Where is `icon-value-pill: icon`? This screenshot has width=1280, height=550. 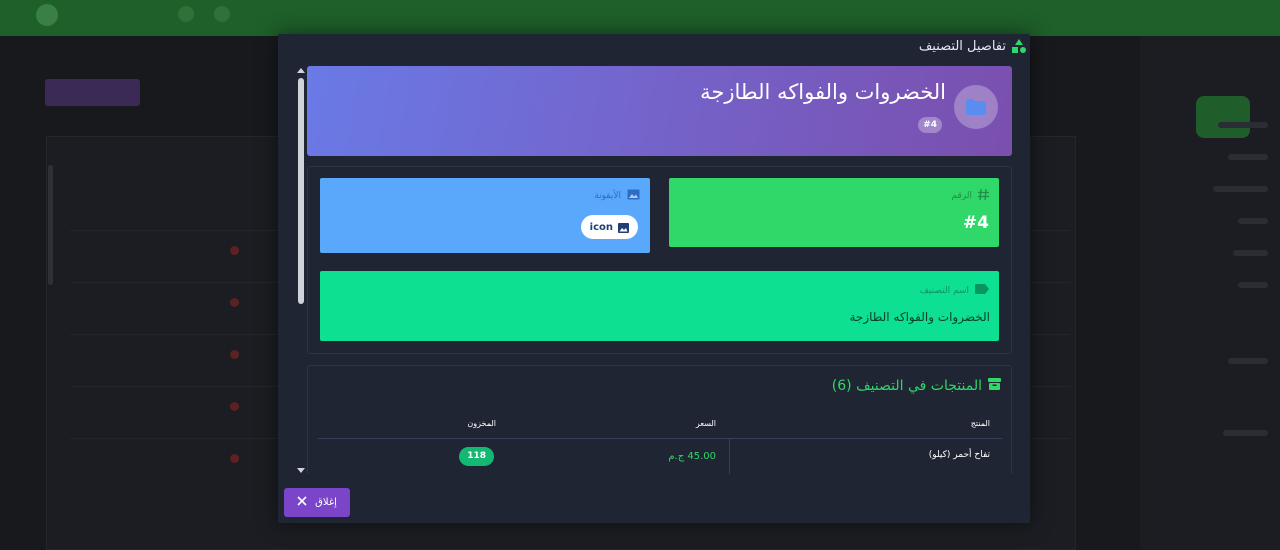
icon-value-pill: icon is located at coordinates (609, 227).